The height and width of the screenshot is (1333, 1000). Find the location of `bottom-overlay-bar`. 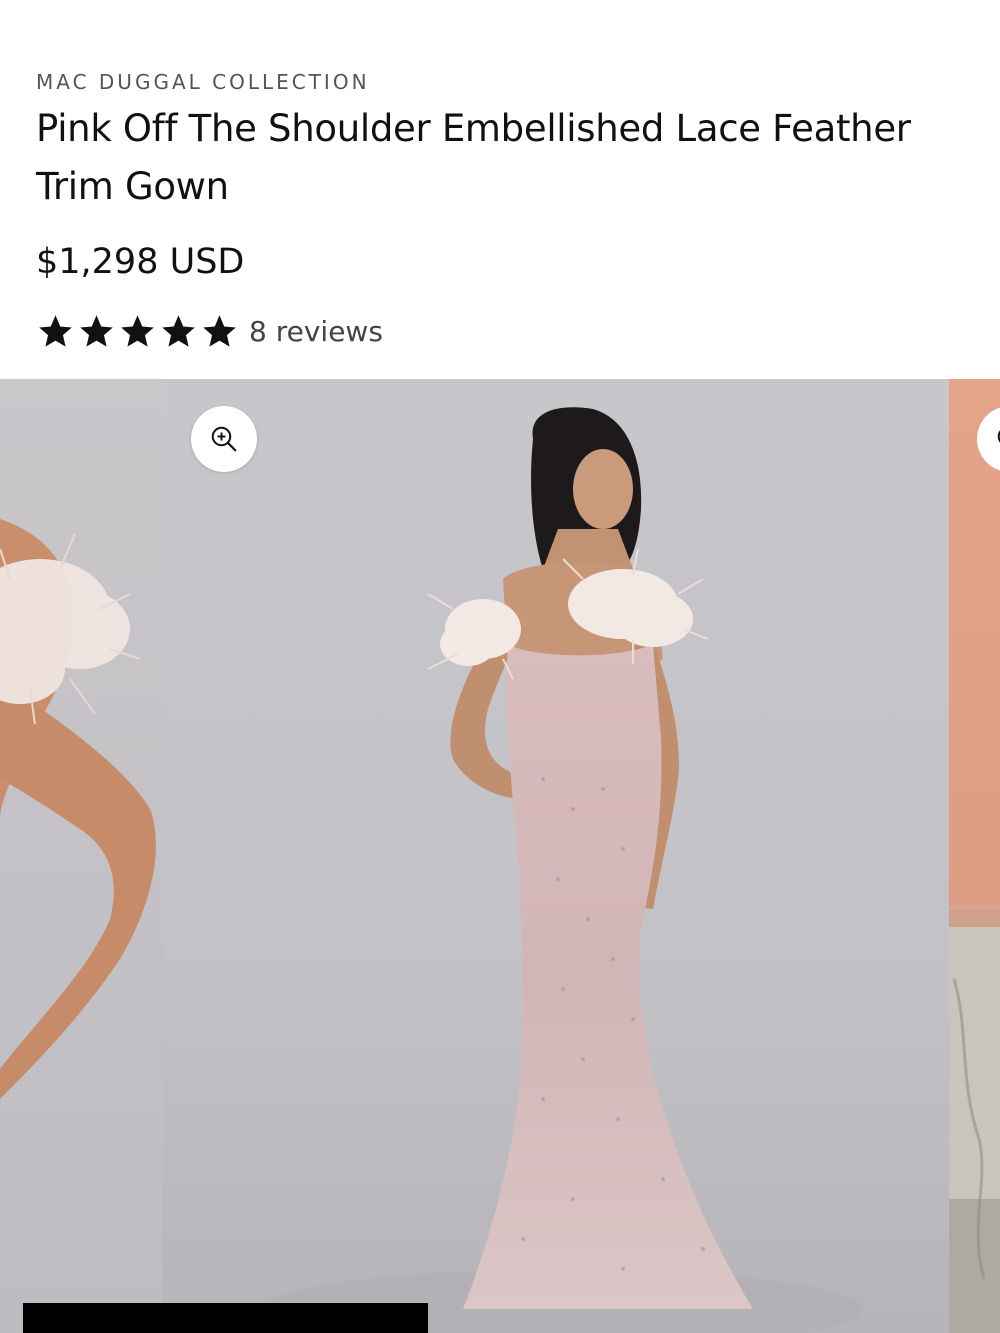

bottom-overlay-bar is located at coordinates (225, 1318).